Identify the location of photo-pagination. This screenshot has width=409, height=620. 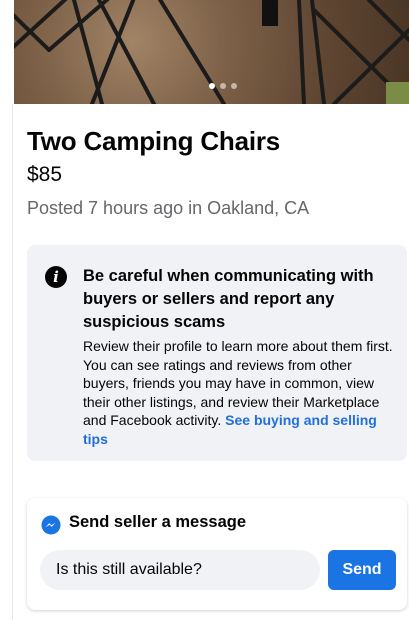
(223, 86).